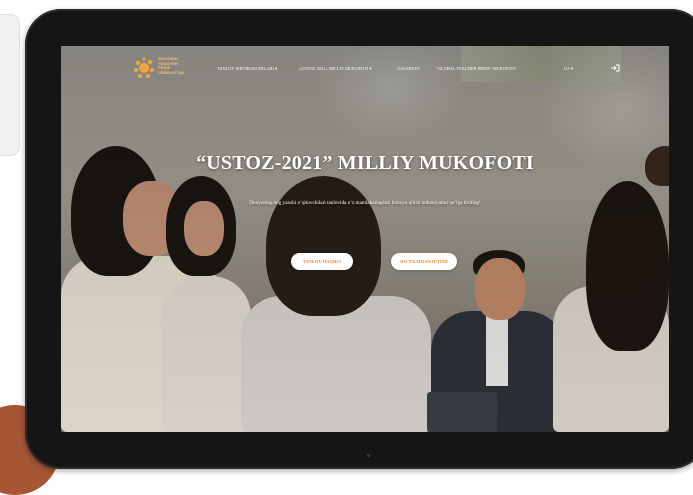  I want to click on nav-item-national-prize: «USTOZ-2021» MILLIY MUKOFOTI ▾, so click(335, 69).